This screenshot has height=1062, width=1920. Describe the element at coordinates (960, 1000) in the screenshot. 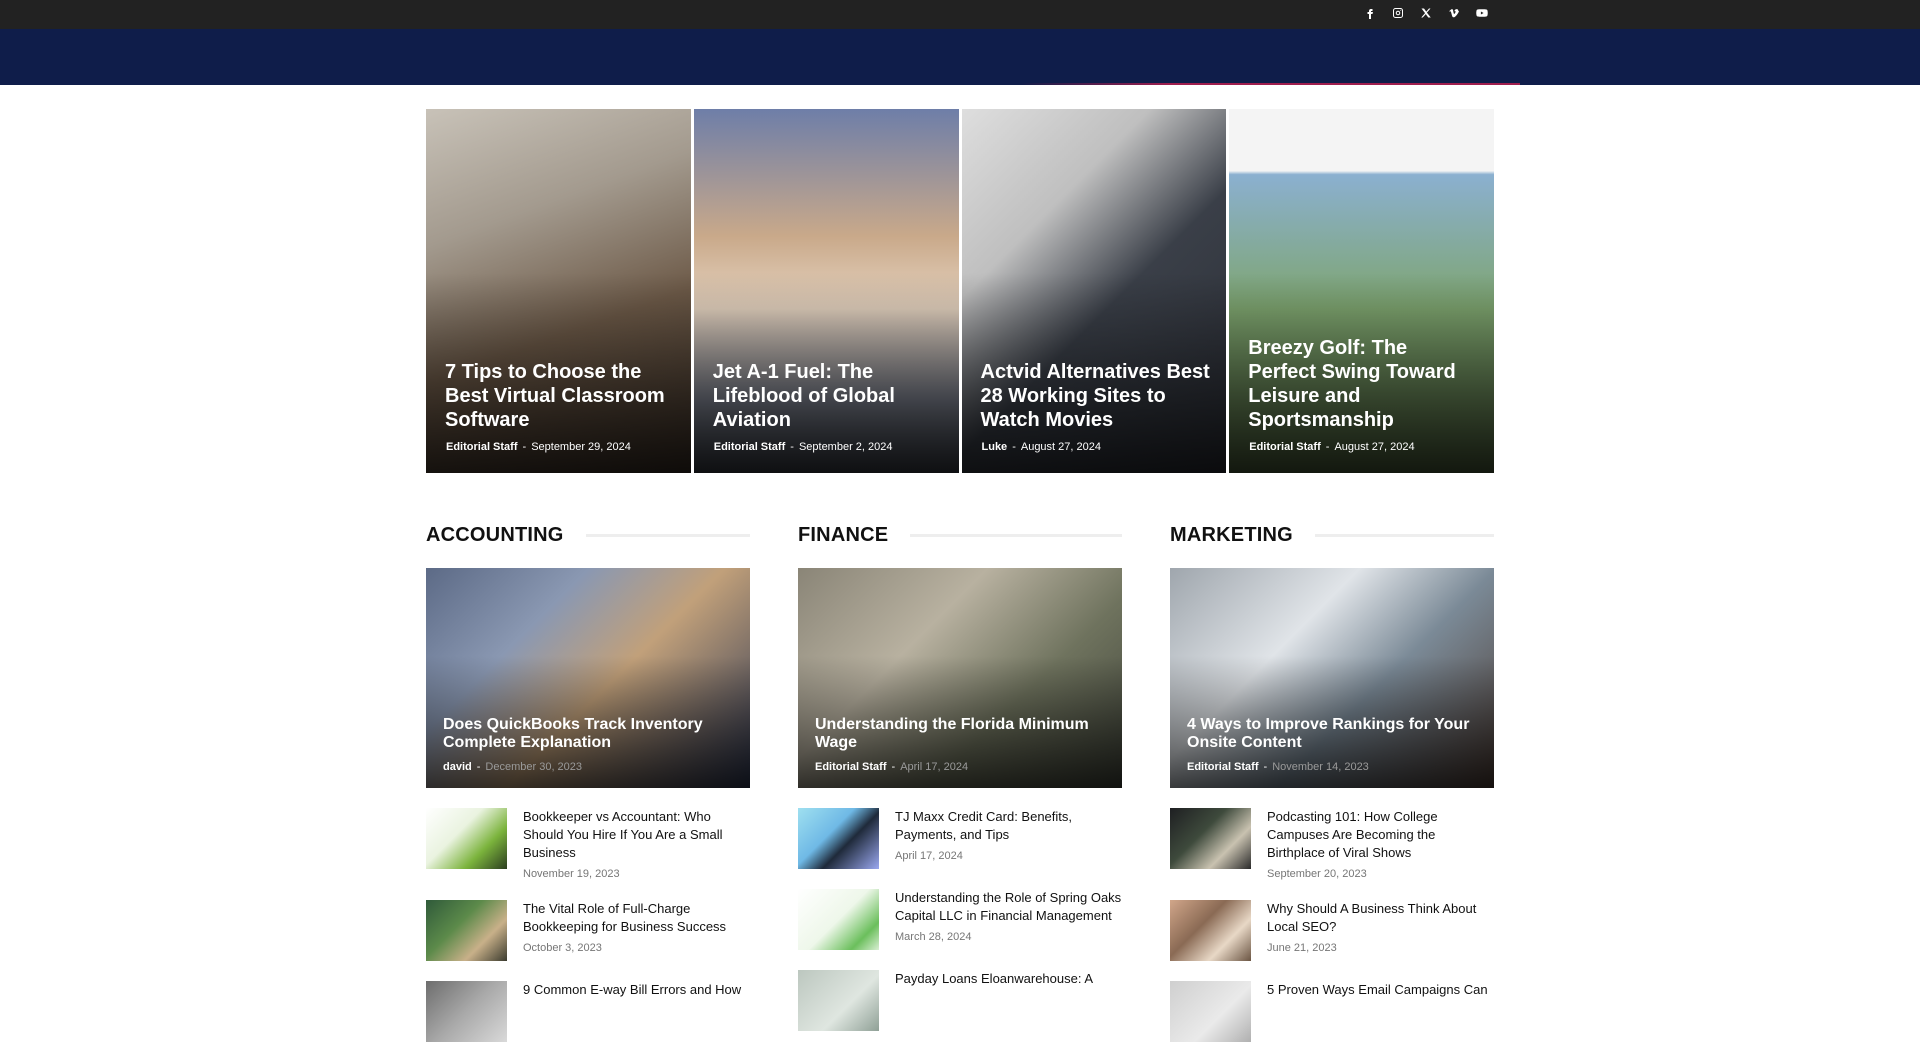

I see `list-item: Payday Loans Eloanwarehouse: A` at that location.